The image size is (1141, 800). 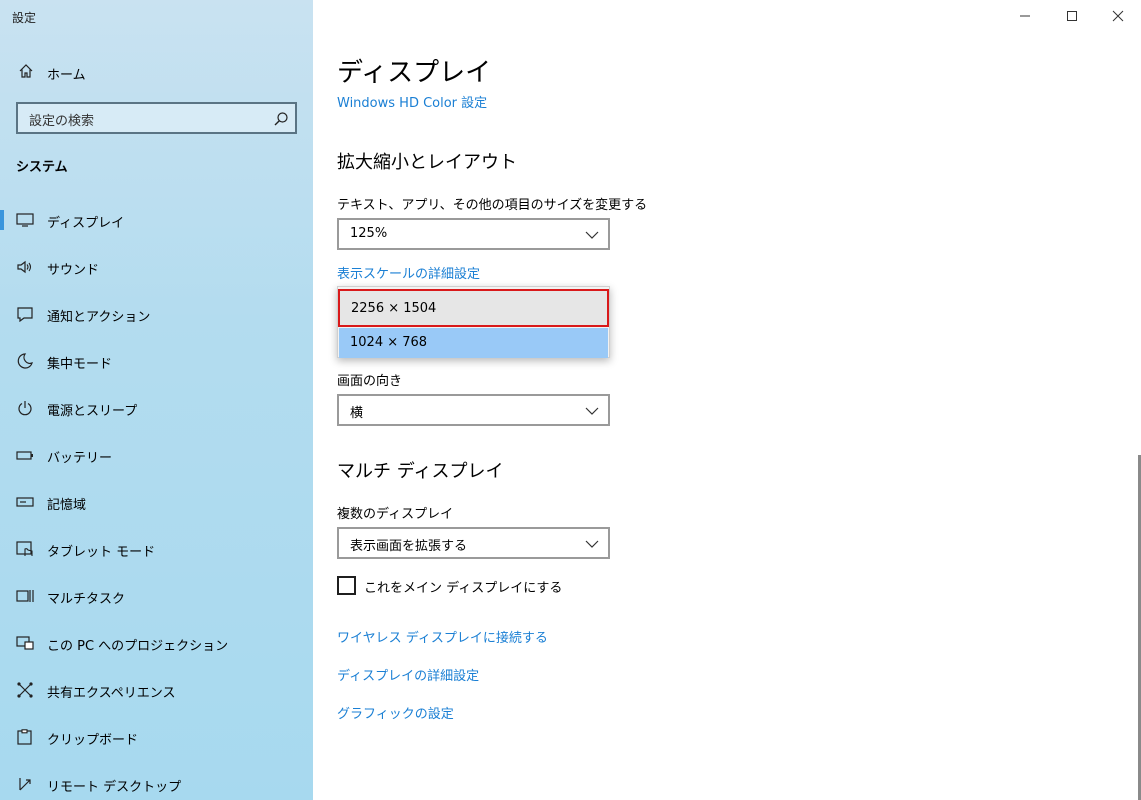 I want to click on sidebar-item-label: ディスプレイ, so click(x=86, y=223).